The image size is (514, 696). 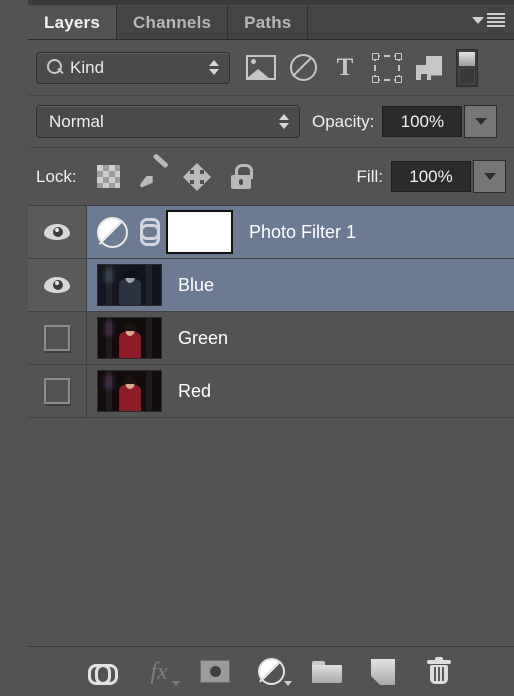 I want to click on panel-tab-bar: Layers Channels Paths, so click(x=271, y=20).